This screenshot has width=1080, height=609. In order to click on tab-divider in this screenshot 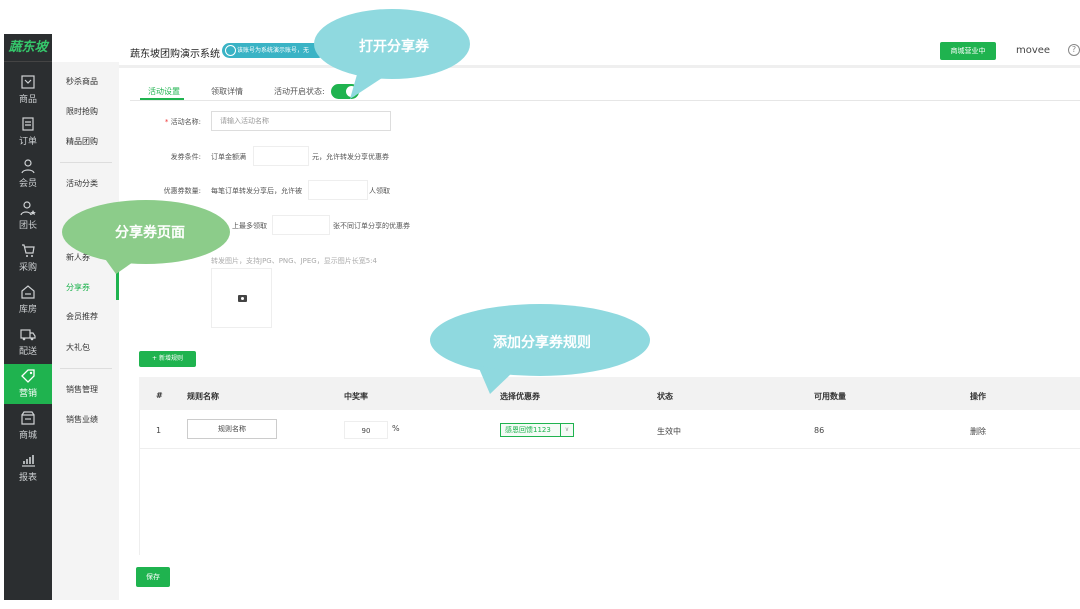, I will do `click(605, 100)`.